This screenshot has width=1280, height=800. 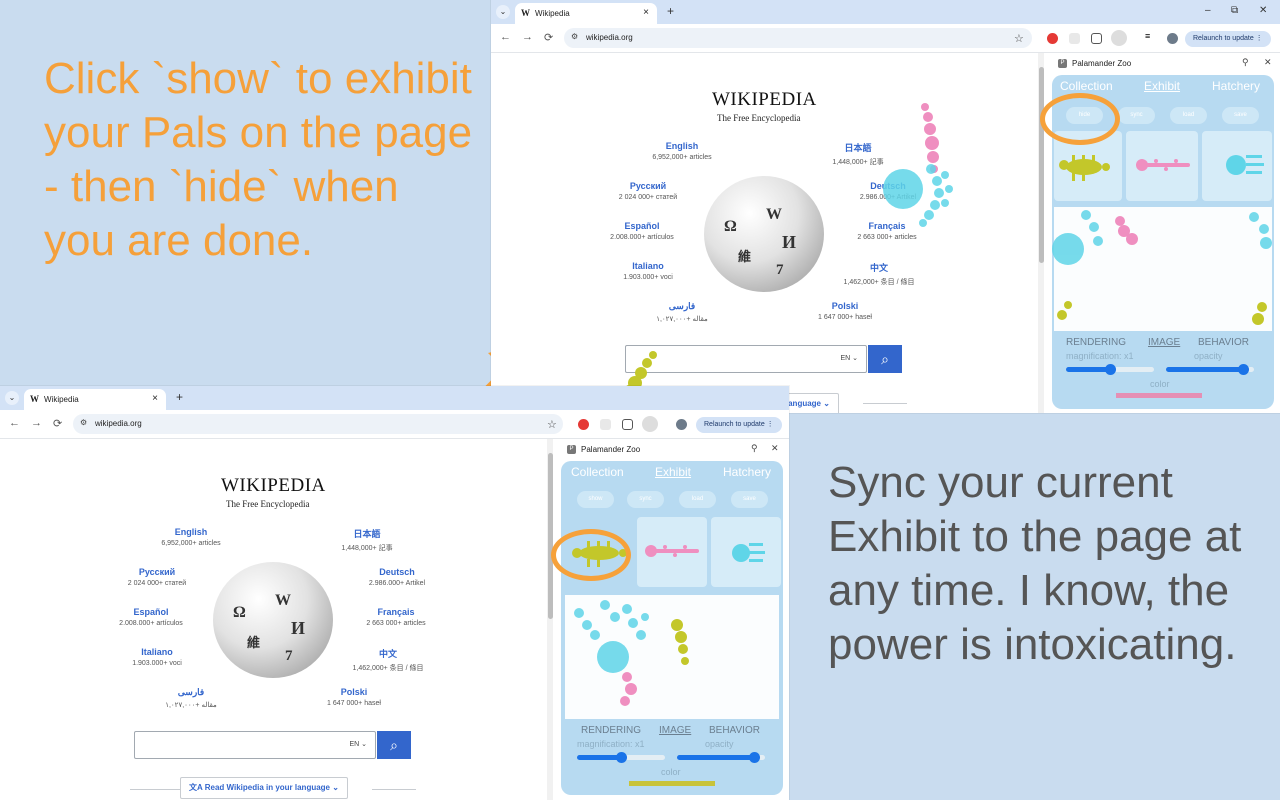 What do you see at coordinates (1208, 10) in the screenshot?
I see `minimize-button: –` at bounding box center [1208, 10].